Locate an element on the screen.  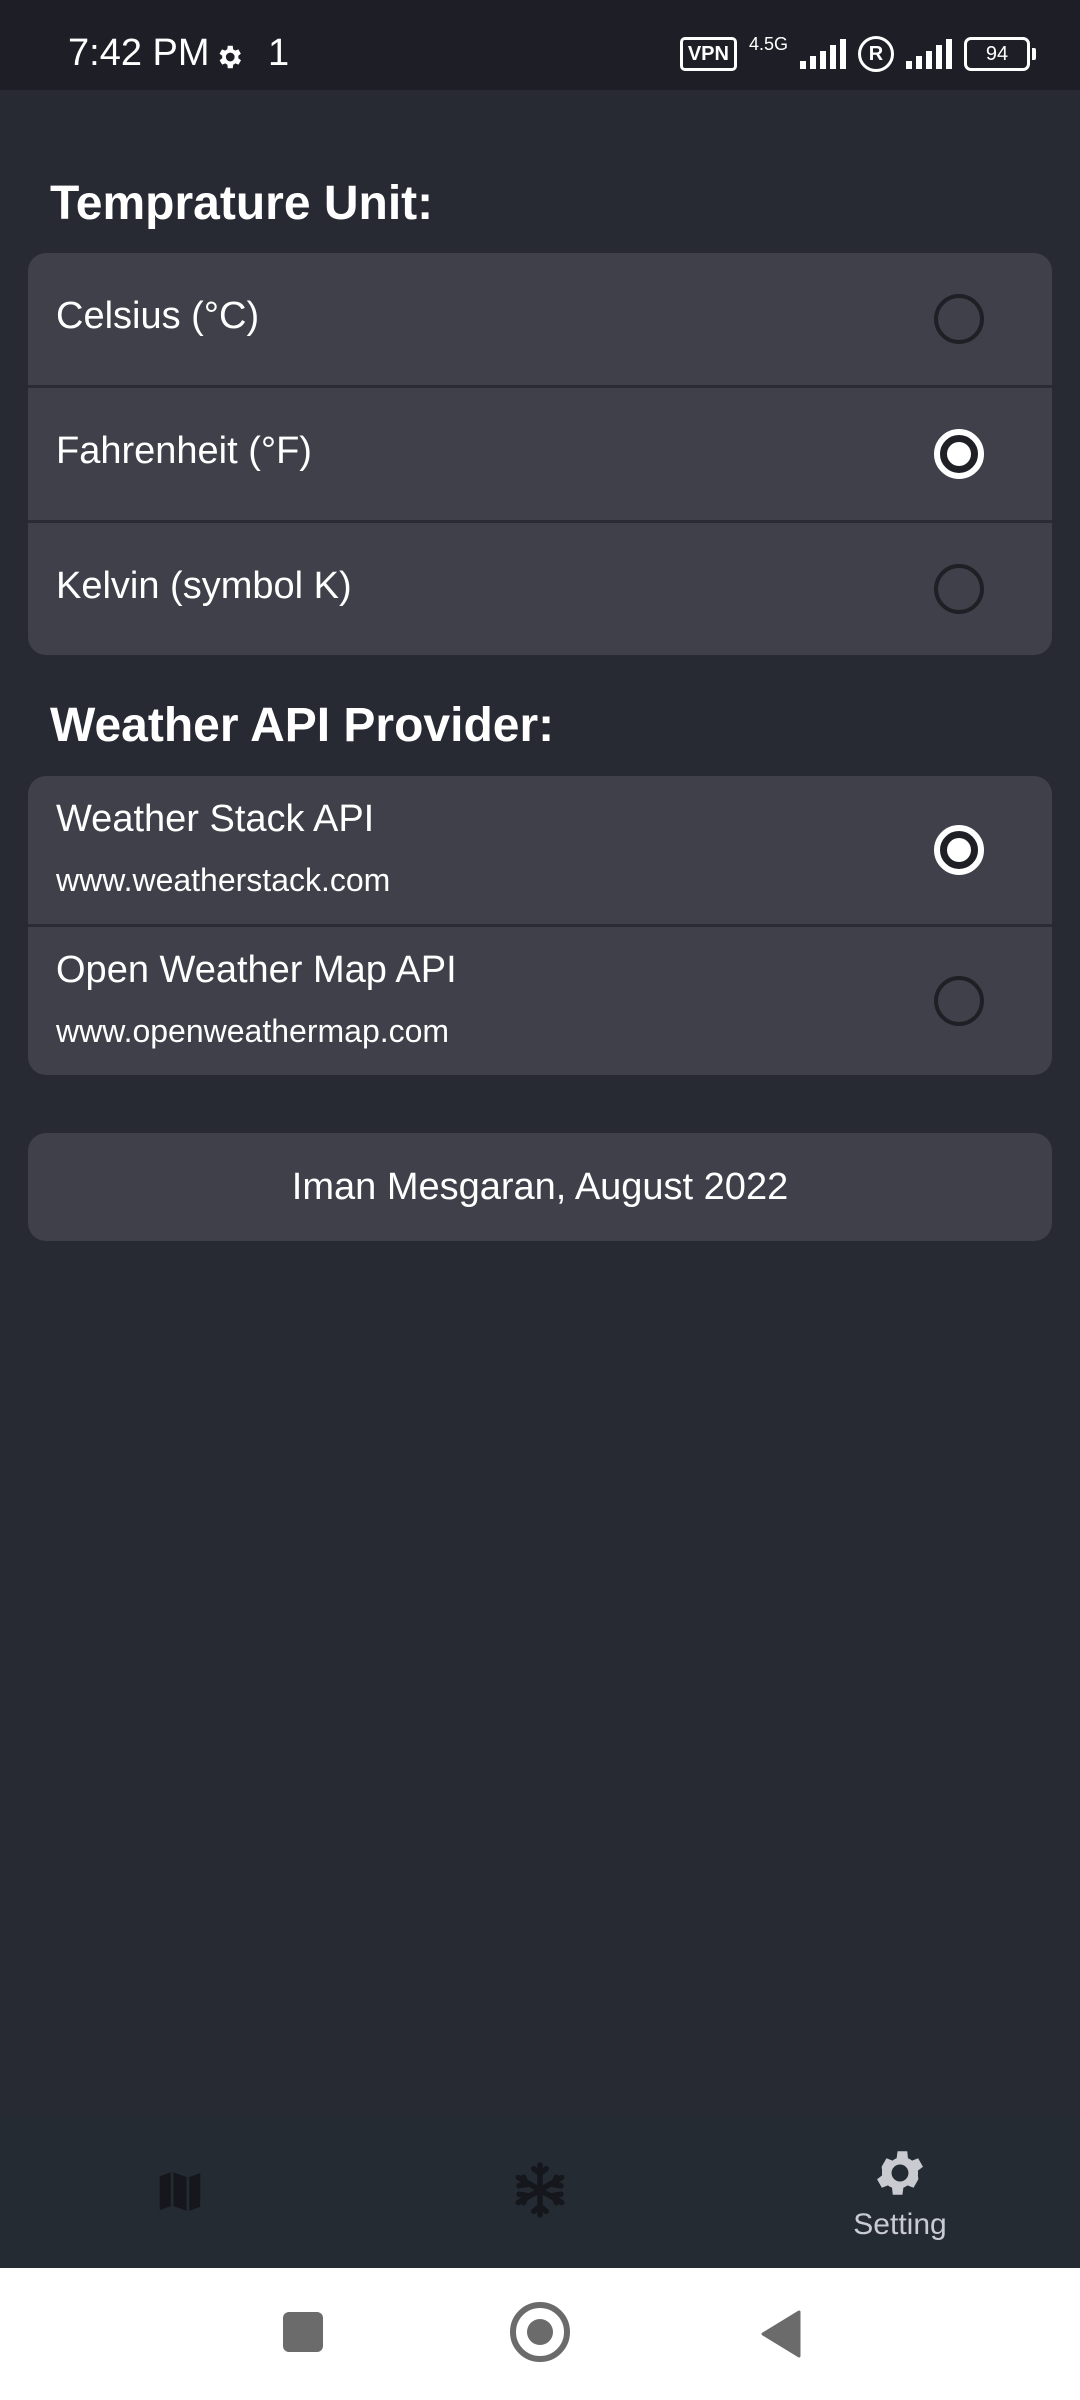
back-button is located at coordinates (777, 2334).